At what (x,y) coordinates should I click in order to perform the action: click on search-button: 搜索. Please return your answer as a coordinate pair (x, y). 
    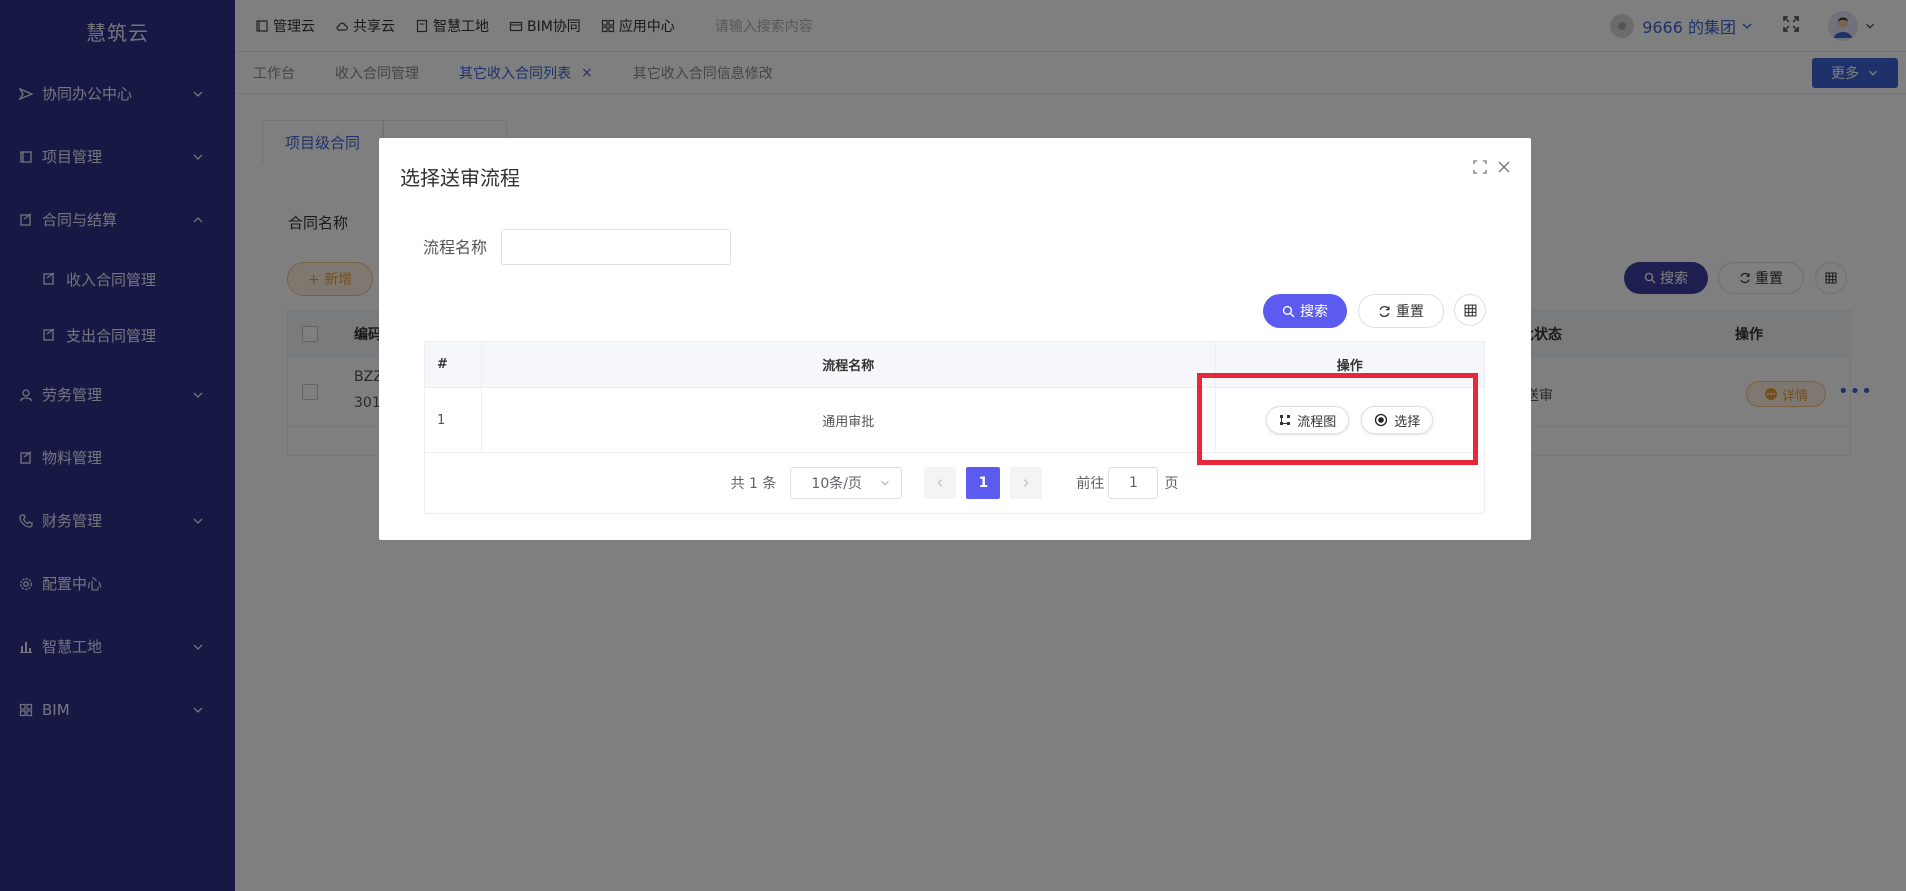
    Looking at the image, I should click on (1305, 311).